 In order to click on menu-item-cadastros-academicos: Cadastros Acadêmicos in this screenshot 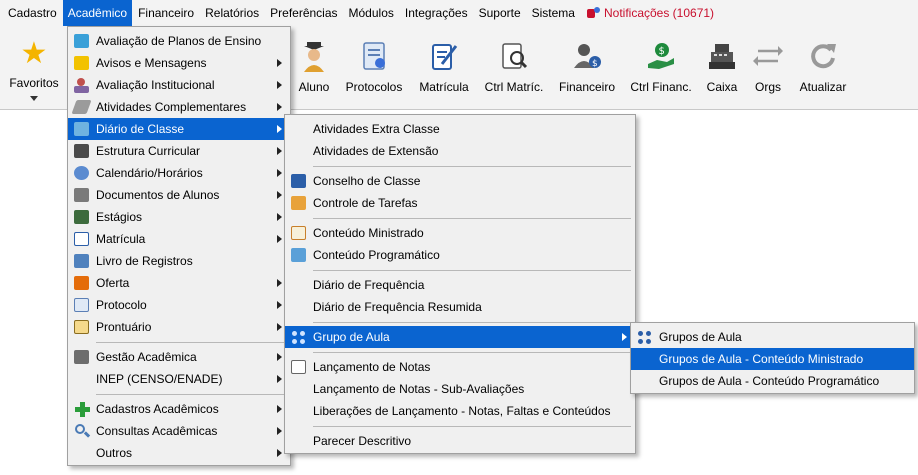, I will do `click(179, 409)`.